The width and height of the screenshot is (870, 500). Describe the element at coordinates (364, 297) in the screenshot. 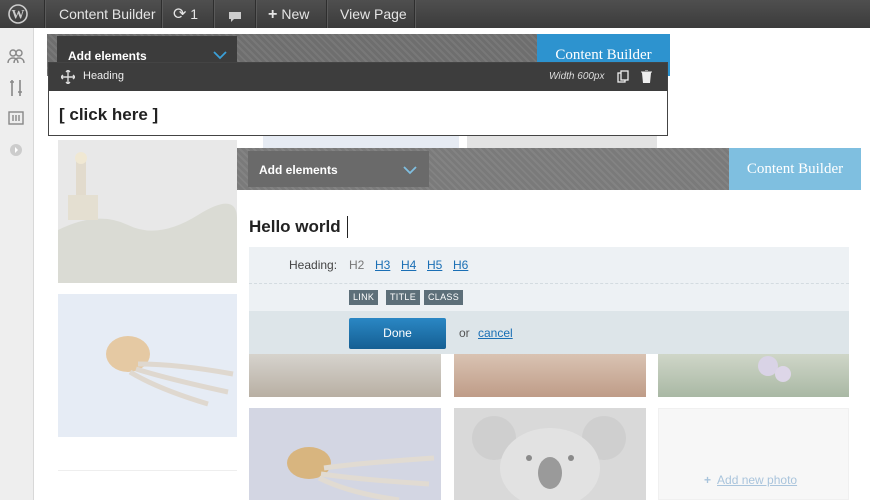

I see `link-tag-button: LINK` at that location.